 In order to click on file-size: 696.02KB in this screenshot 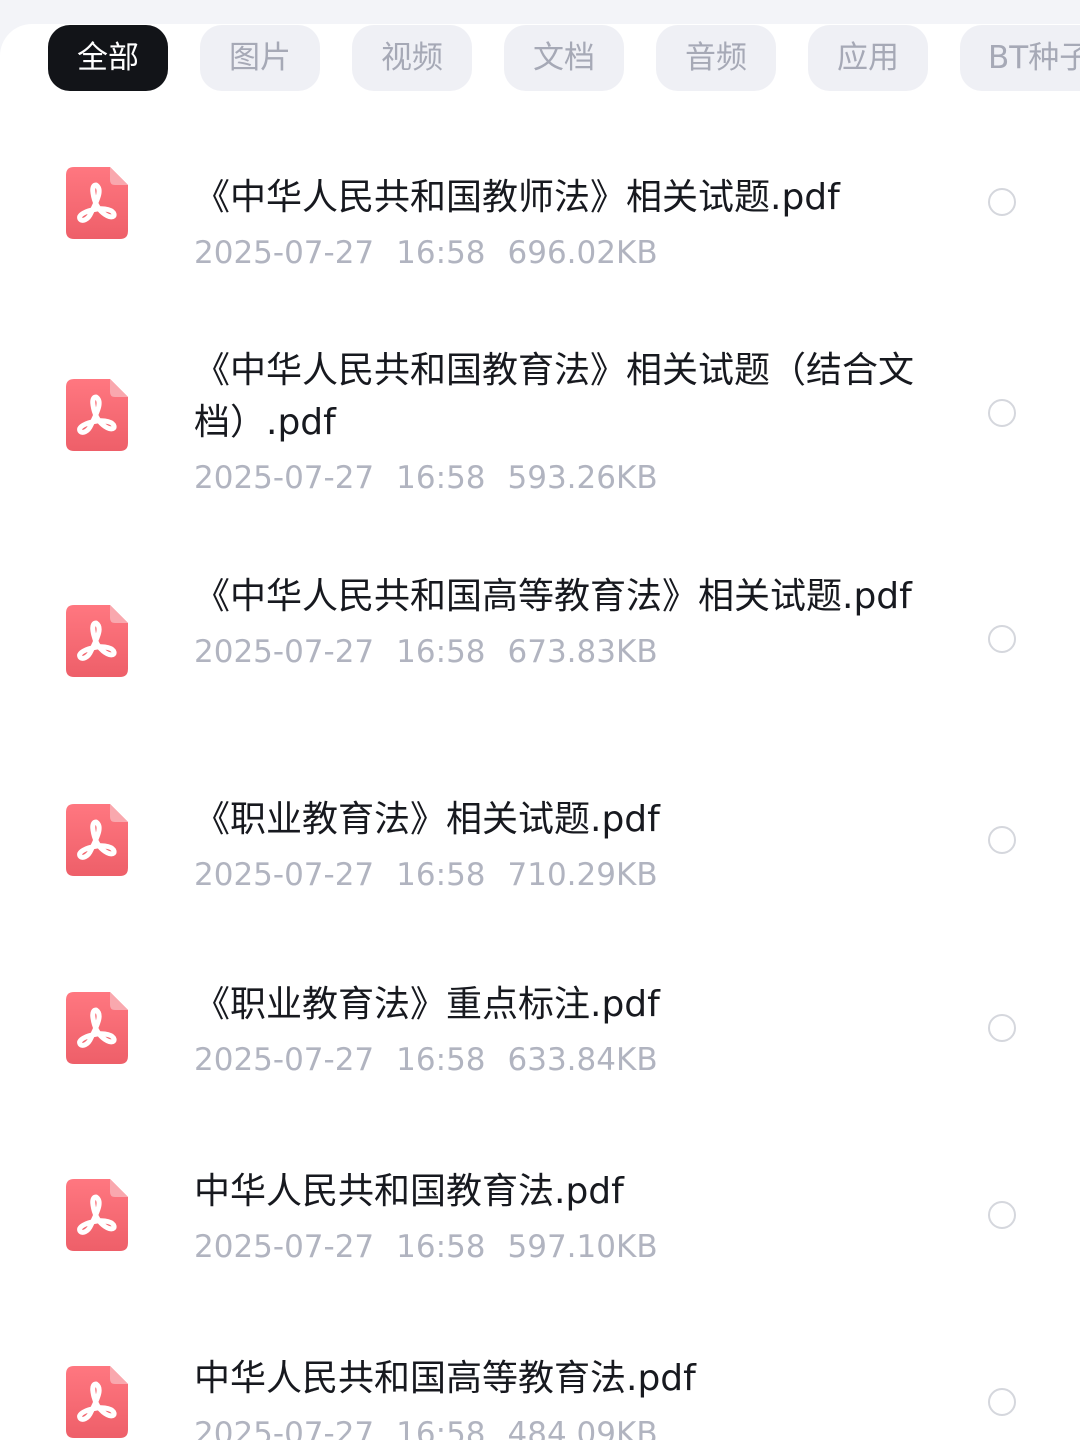, I will do `click(582, 253)`.